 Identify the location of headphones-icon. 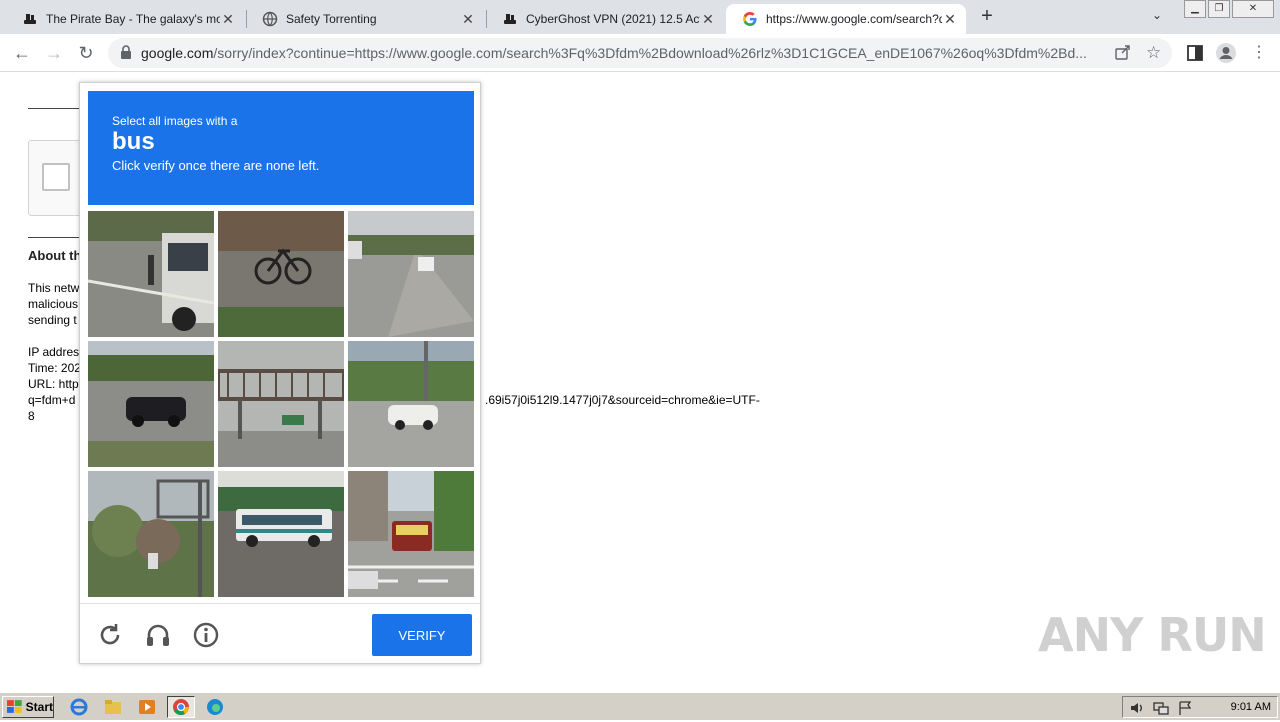
(158, 635).